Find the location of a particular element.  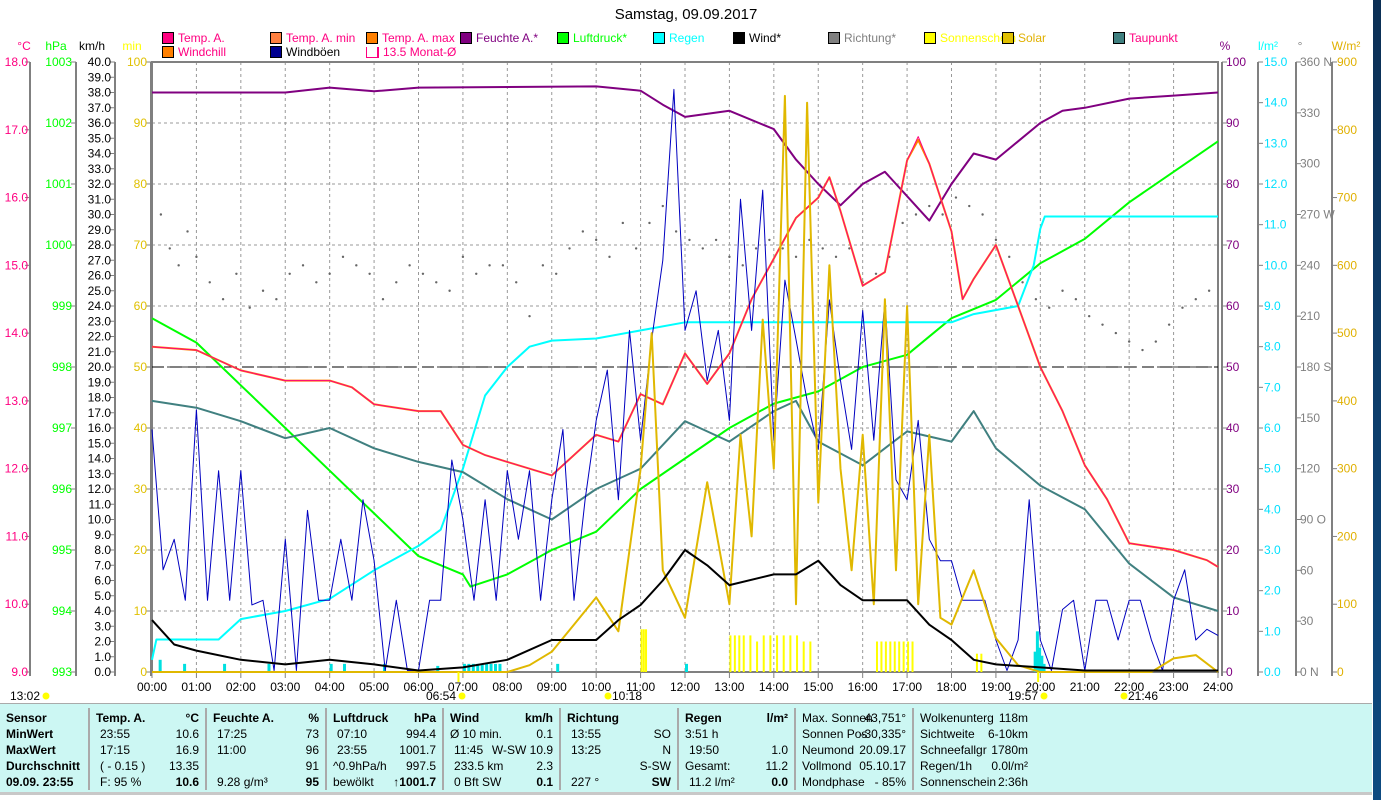

time: 07:10 is located at coordinates (352, 734).